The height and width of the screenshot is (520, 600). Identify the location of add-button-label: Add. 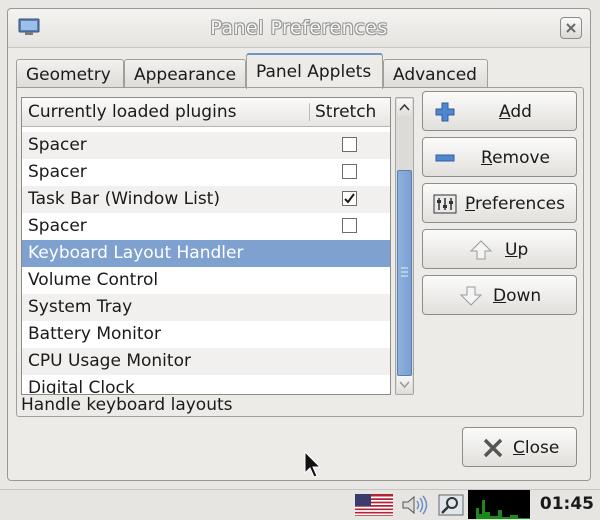
(515, 112).